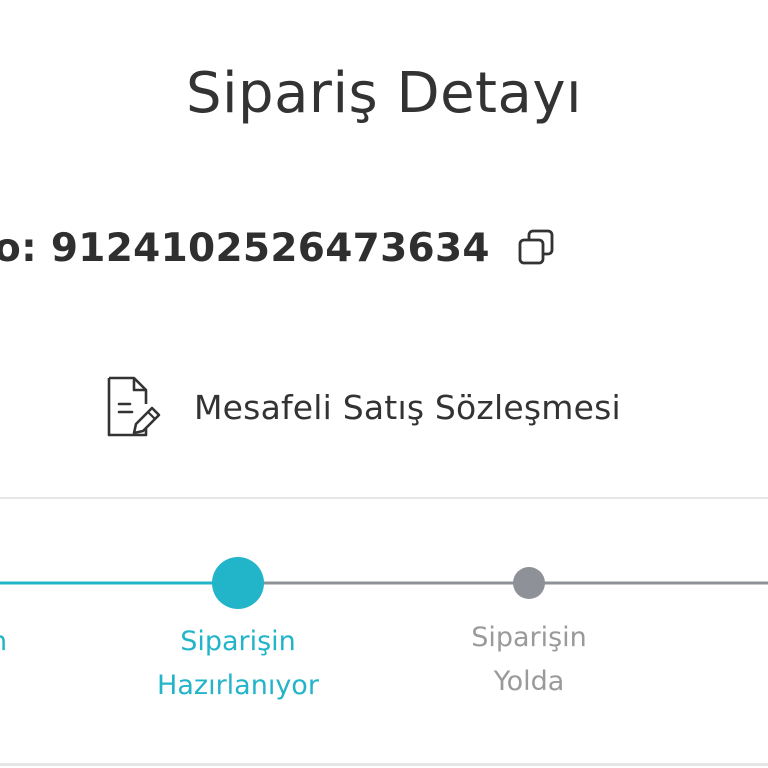  What do you see at coordinates (238, 685) in the screenshot?
I see `step-label-line: Hazırlanıyor` at bounding box center [238, 685].